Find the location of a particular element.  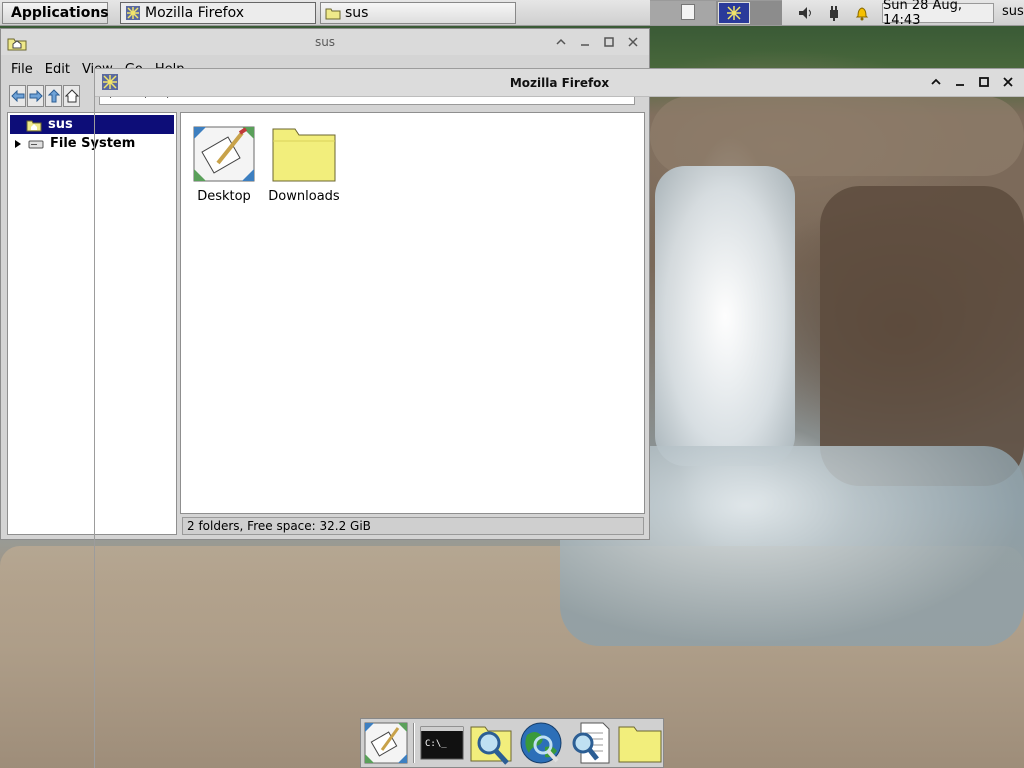

file-manager-toolbar is located at coordinates (44, 97).